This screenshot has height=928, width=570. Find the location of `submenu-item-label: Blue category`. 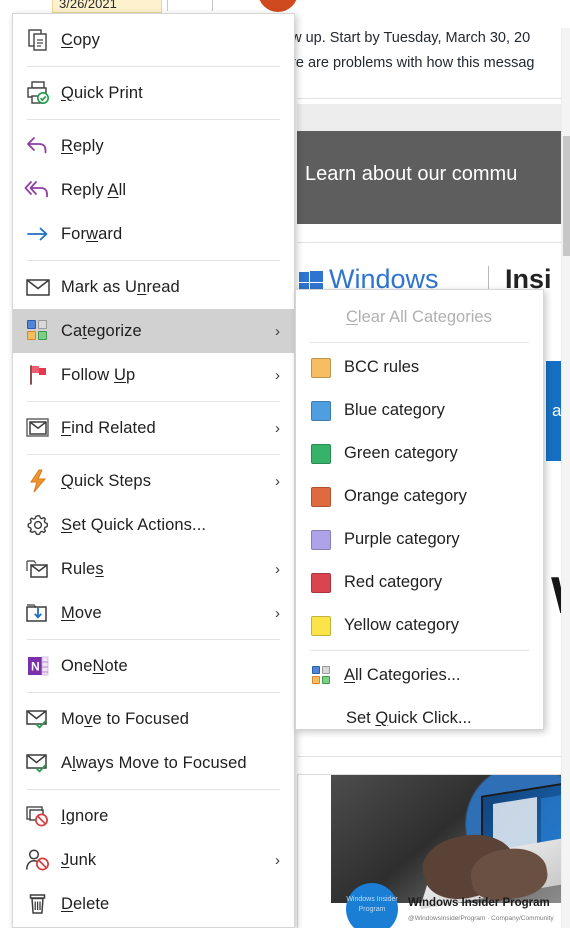

submenu-item-label: Blue category is located at coordinates (394, 410).